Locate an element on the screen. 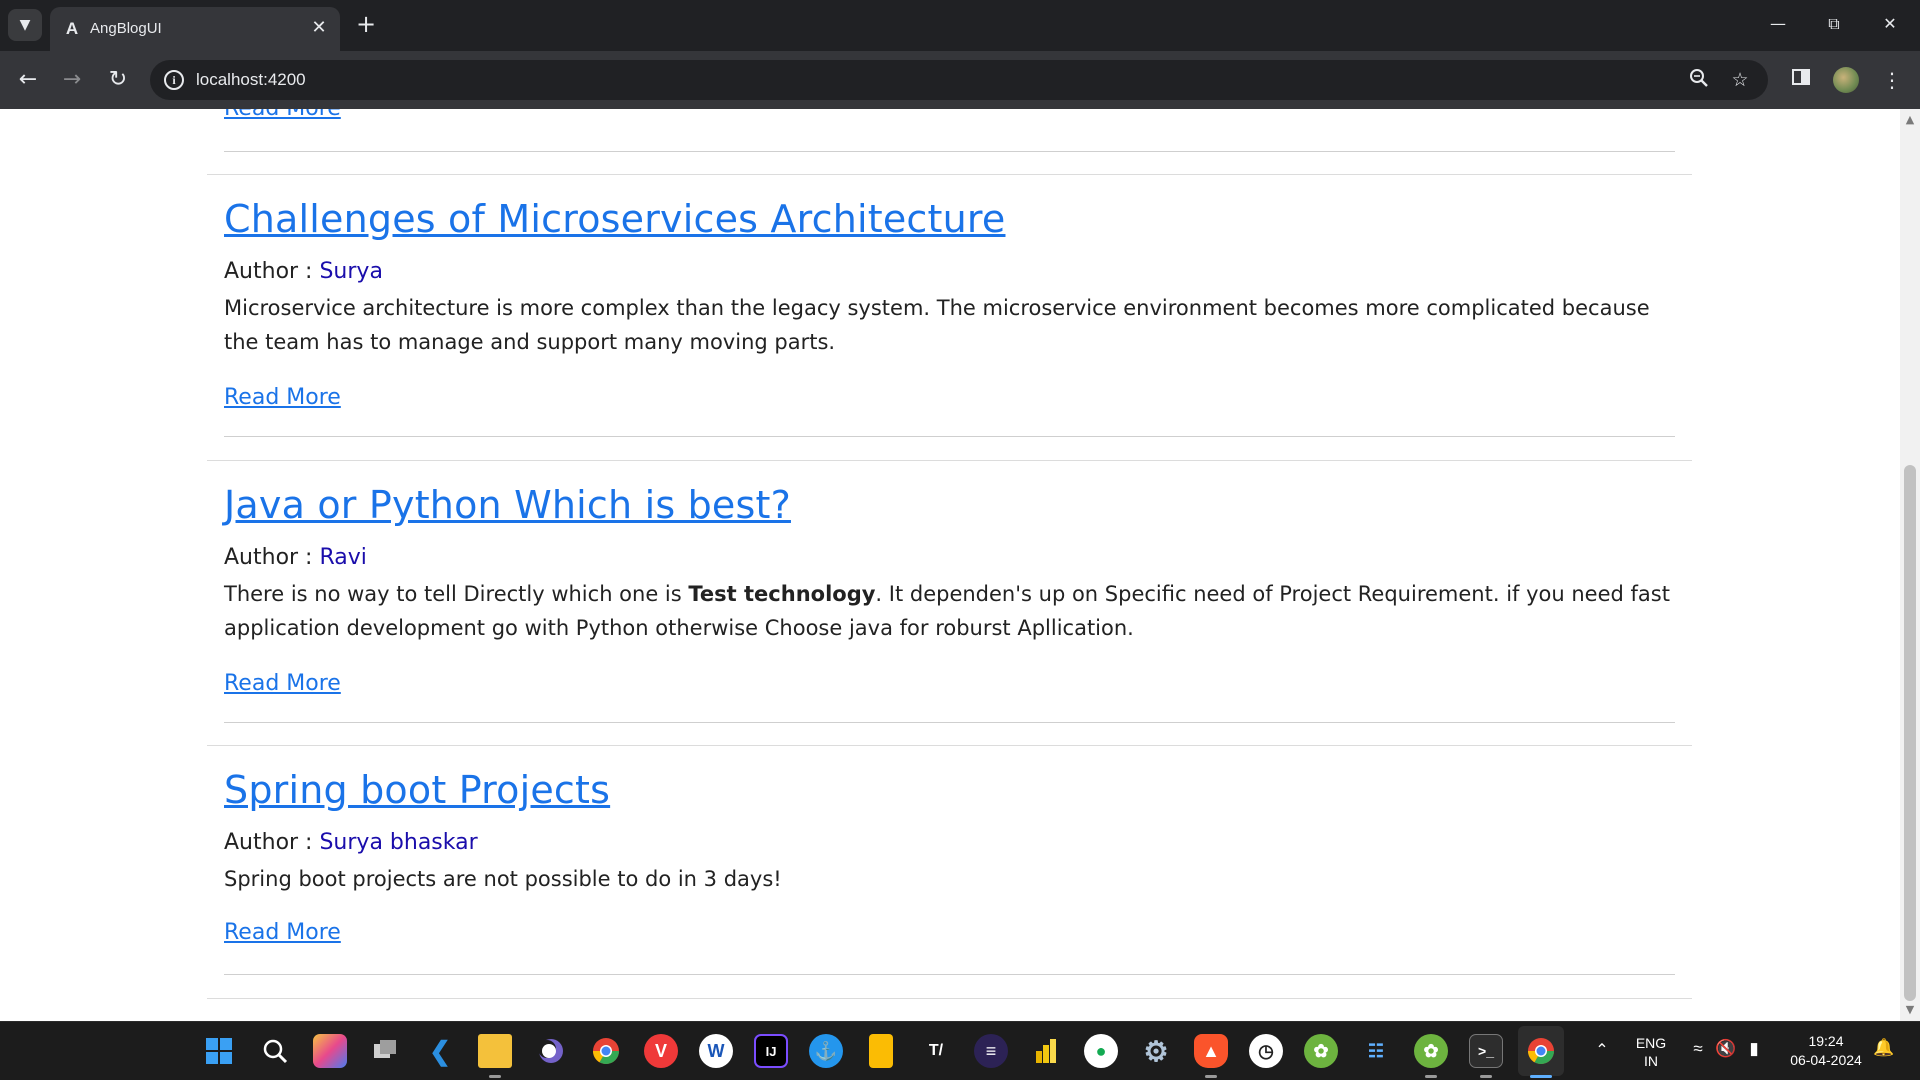  zoom-icon is located at coordinates (1699, 80).